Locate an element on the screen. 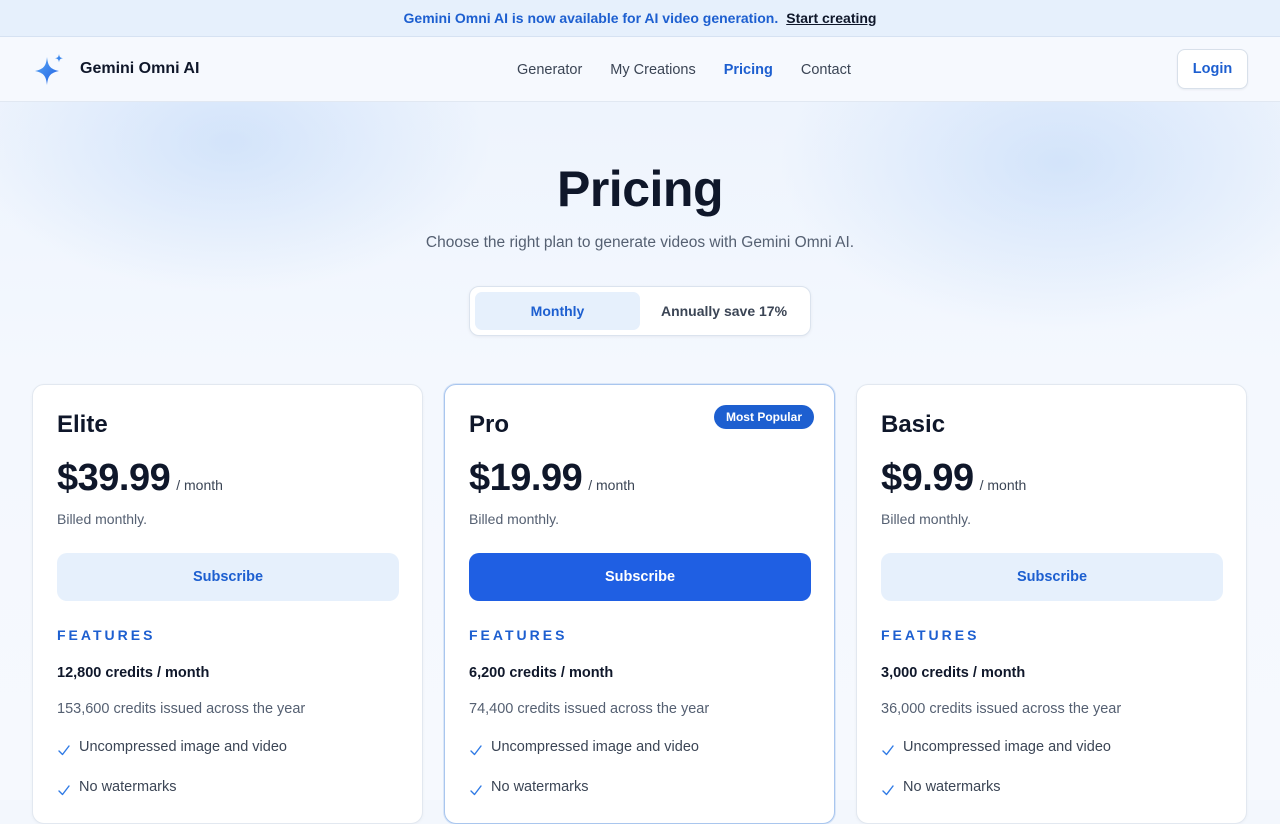 This screenshot has height=824, width=1280. billing-toggle: Monthly Annually save 17% is located at coordinates (640, 311).